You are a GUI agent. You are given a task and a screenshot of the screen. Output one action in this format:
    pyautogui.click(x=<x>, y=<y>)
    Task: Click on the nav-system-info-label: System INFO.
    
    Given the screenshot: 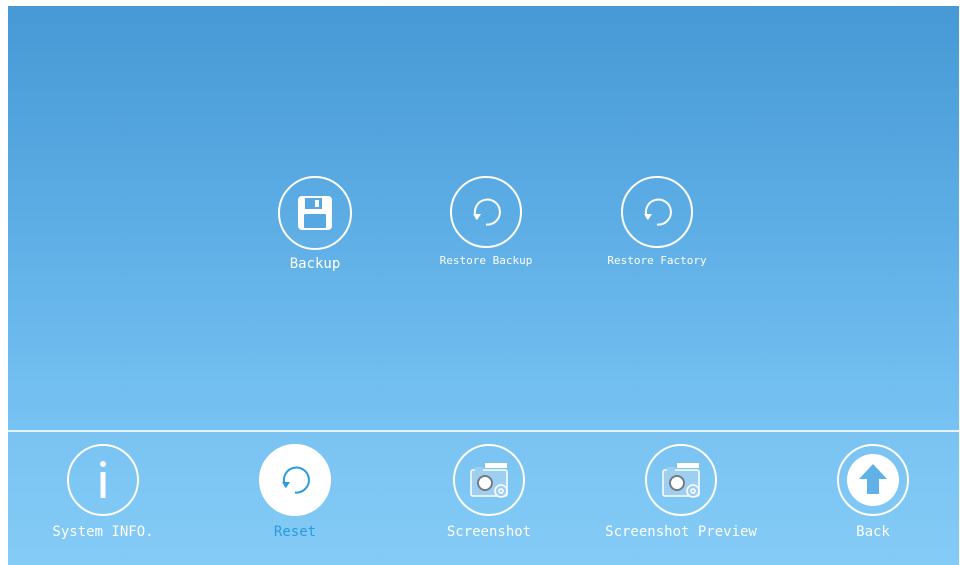 What is the action you would take?
    pyautogui.click(x=103, y=532)
    